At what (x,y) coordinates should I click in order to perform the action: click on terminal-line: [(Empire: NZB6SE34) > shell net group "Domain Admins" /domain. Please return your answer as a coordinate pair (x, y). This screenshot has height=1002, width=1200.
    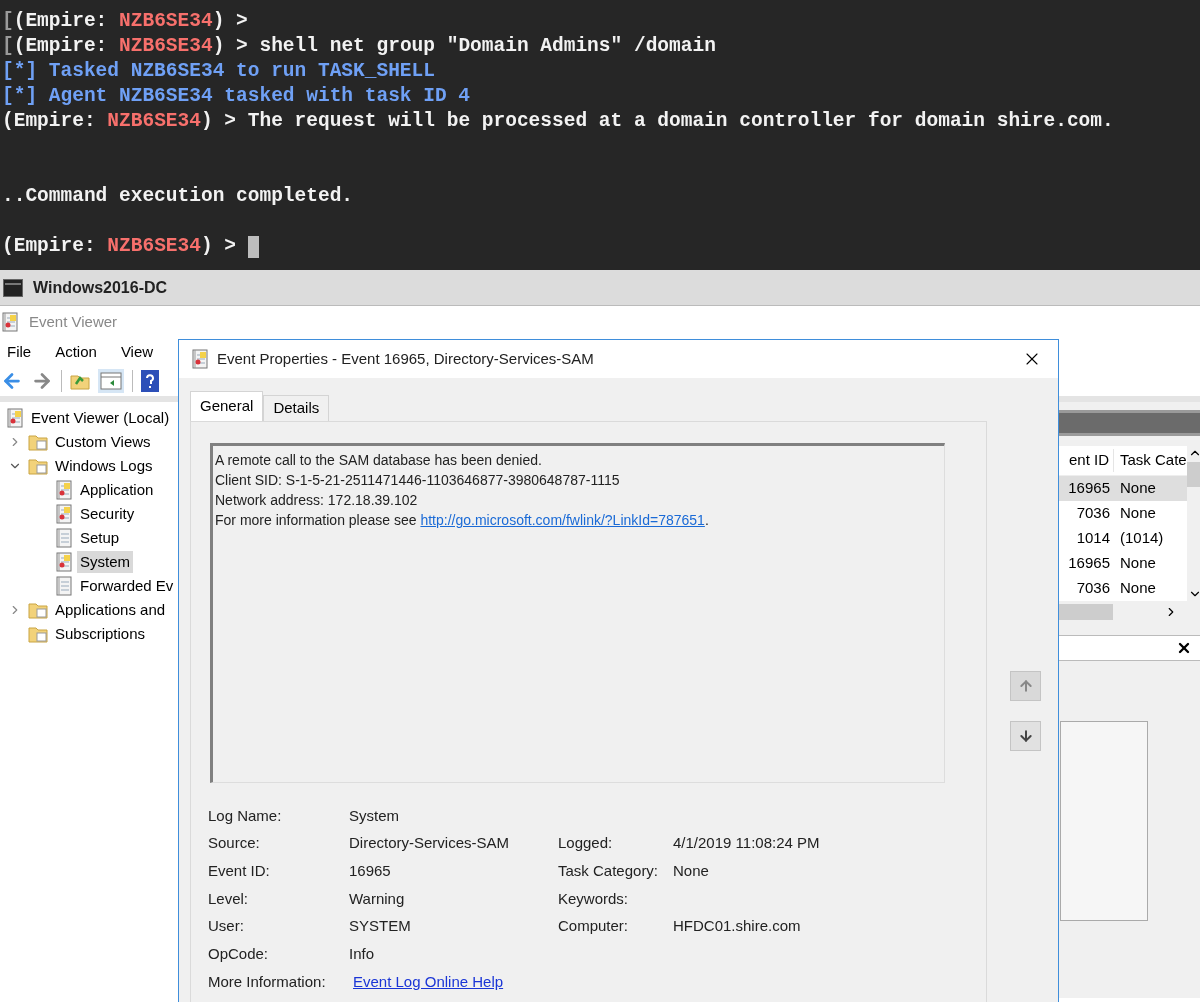
    Looking at the image, I should click on (359, 46).